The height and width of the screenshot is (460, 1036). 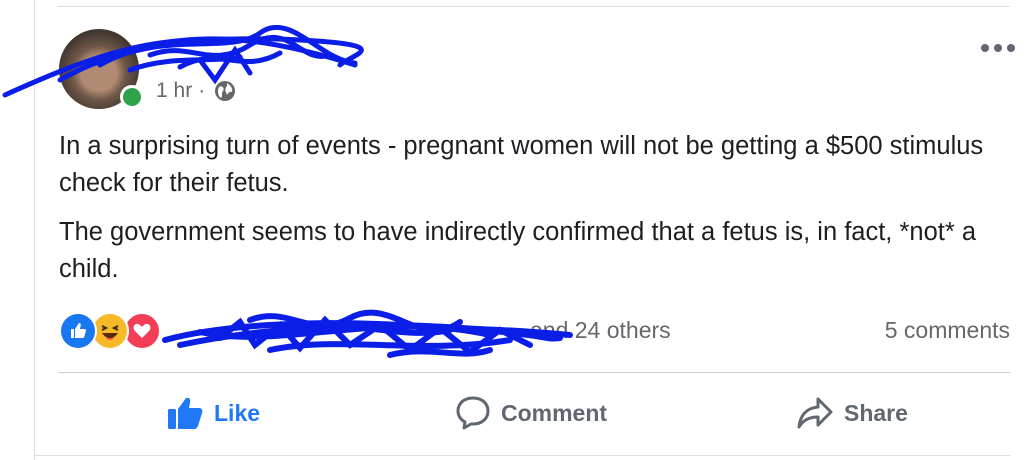 What do you see at coordinates (110, 331) in the screenshot?
I see `reaction-icons` at bounding box center [110, 331].